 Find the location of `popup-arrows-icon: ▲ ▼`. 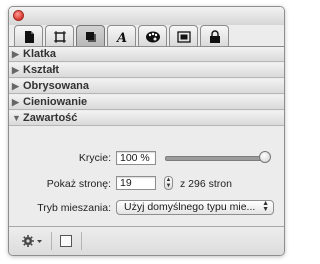

popup-arrows-icon: ▲ ▼ is located at coordinates (265, 206).